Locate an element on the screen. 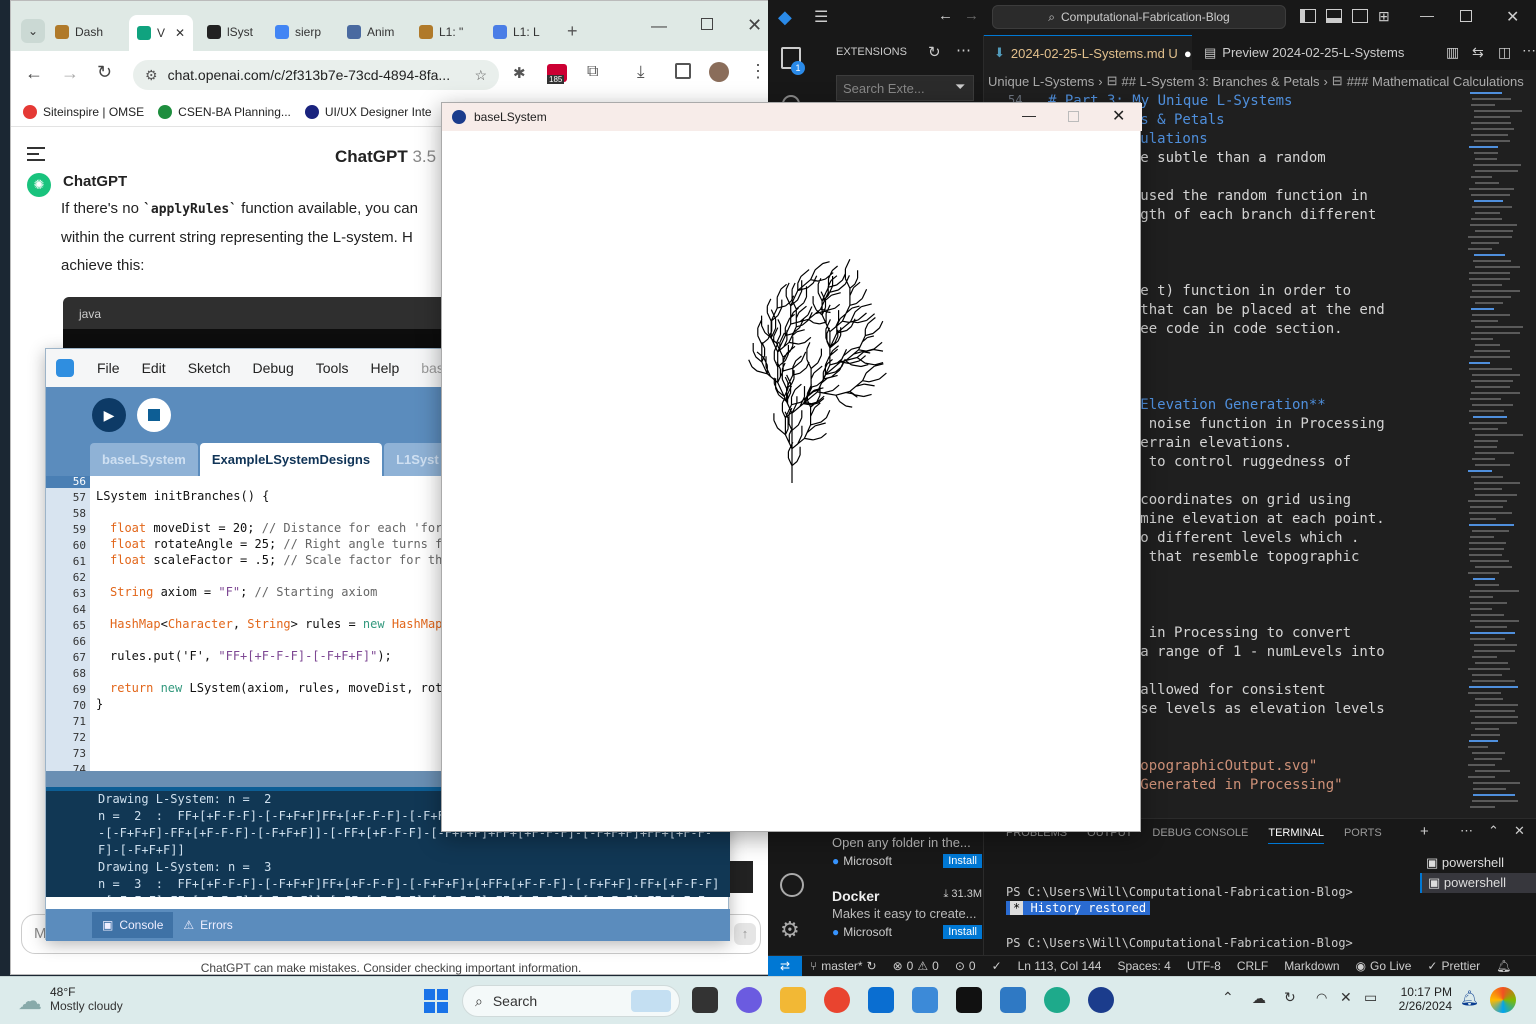  tab-markdown-file: ⬇ 2024-02-25-L-Systems.md U ● is located at coordinates (1088, 52).